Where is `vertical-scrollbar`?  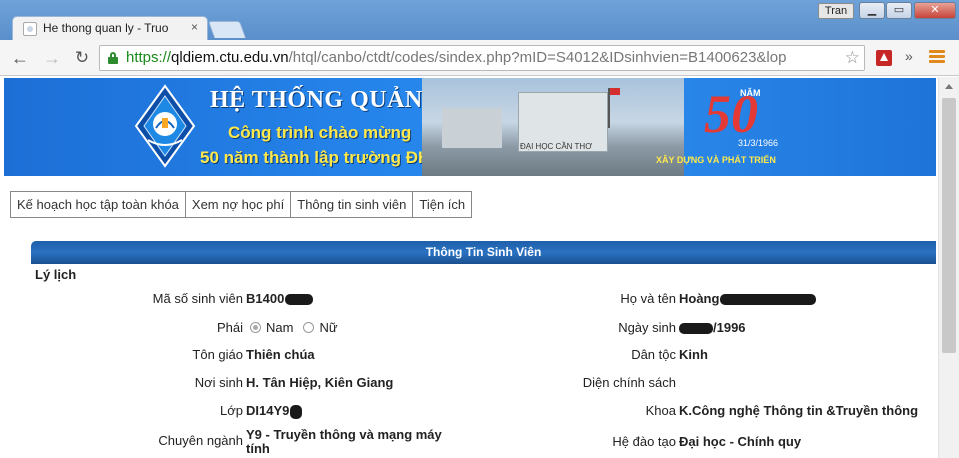
vertical-scrollbar is located at coordinates (948, 267).